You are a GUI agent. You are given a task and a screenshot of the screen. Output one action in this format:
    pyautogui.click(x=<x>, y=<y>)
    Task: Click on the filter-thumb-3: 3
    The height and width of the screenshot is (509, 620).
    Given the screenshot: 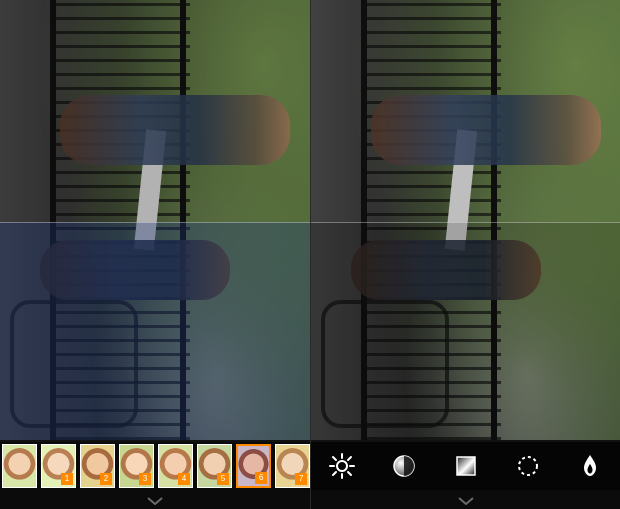 What is the action you would take?
    pyautogui.click(x=136, y=466)
    